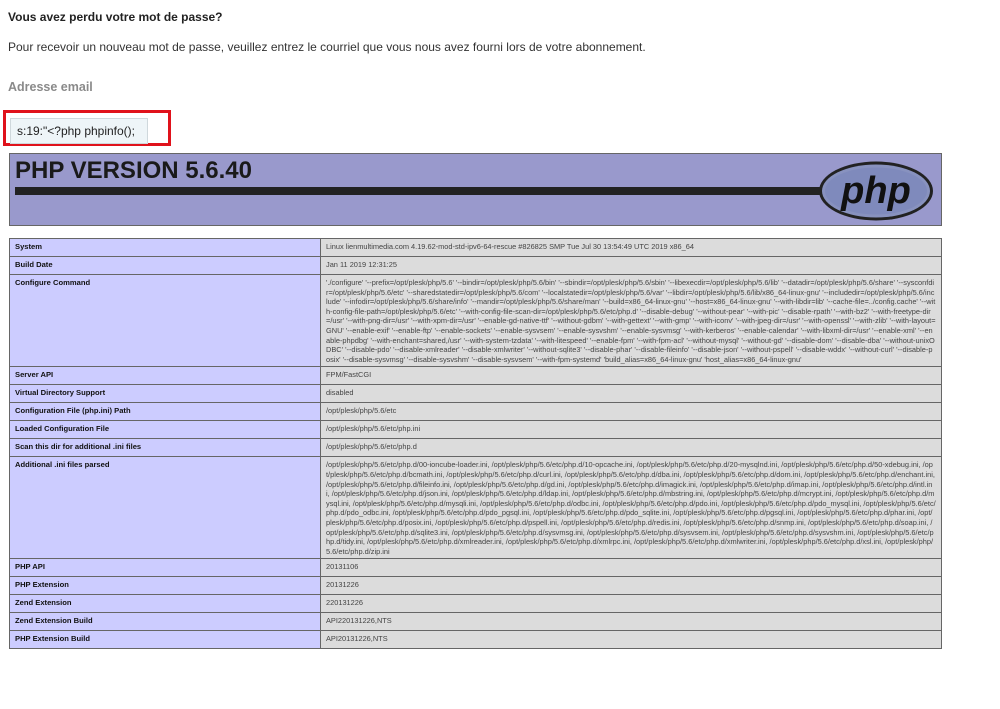  What do you see at coordinates (50, 87) in the screenshot?
I see `email-label: Adresse email` at bounding box center [50, 87].